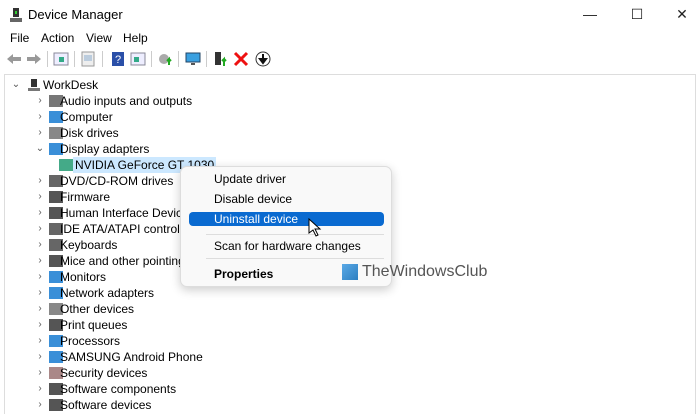 This screenshot has height=414, width=700. I want to click on window-title: Device Manager, so click(75, 14).